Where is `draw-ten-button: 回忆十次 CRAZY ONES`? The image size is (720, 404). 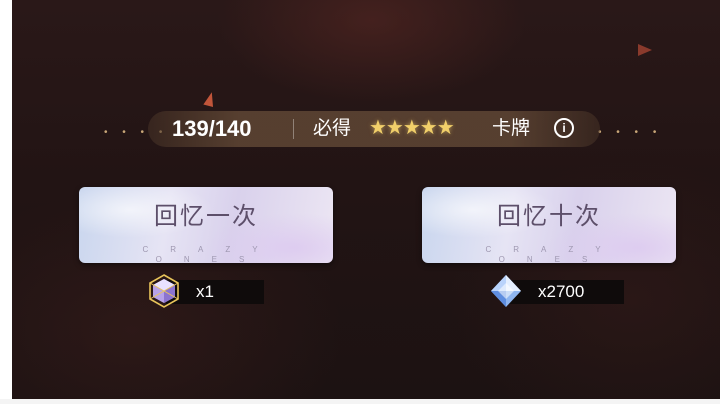
draw-ten-button: 回忆十次 CRAZY ONES is located at coordinates (549, 225).